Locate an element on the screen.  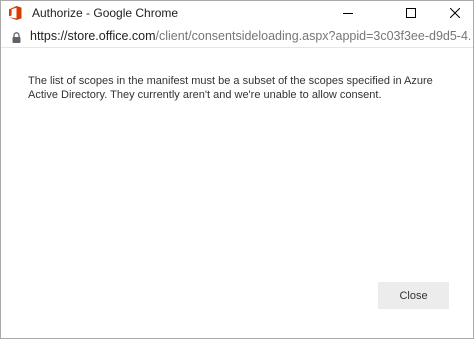
maximize-button is located at coordinates (411, 13).